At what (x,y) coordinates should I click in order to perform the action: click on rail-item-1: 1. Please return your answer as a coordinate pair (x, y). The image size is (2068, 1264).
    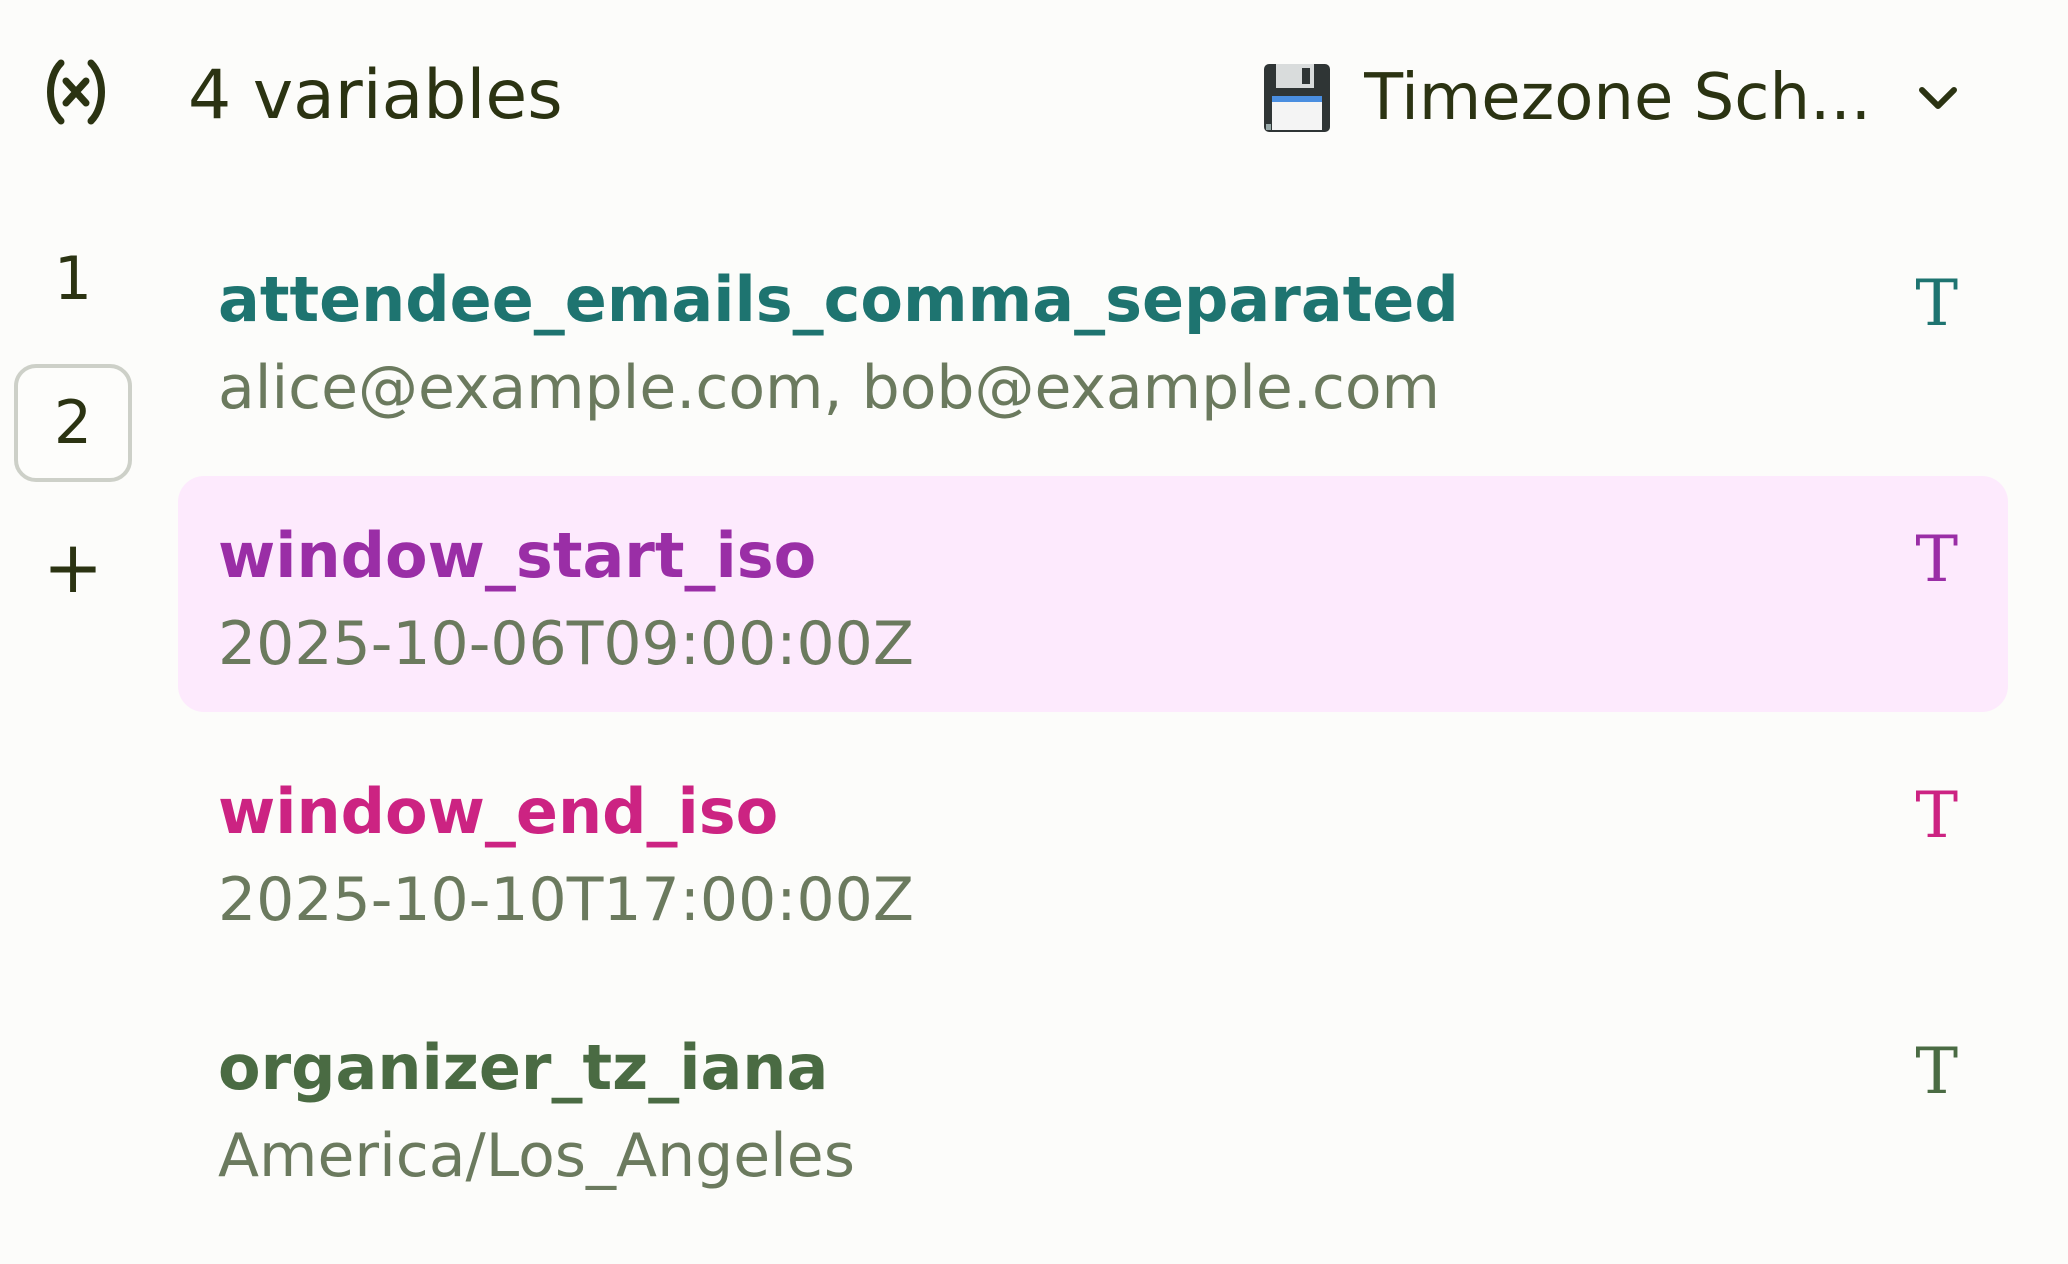
    Looking at the image, I should click on (73, 279).